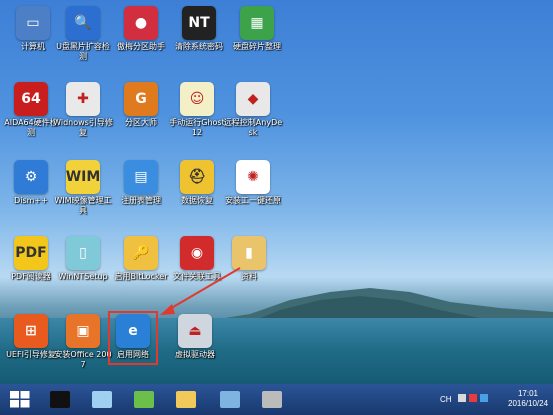 The height and width of the screenshot is (415, 553). I want to click on icon-one-key-restore: ✺ 安装工一键还原, so click(253, 183).